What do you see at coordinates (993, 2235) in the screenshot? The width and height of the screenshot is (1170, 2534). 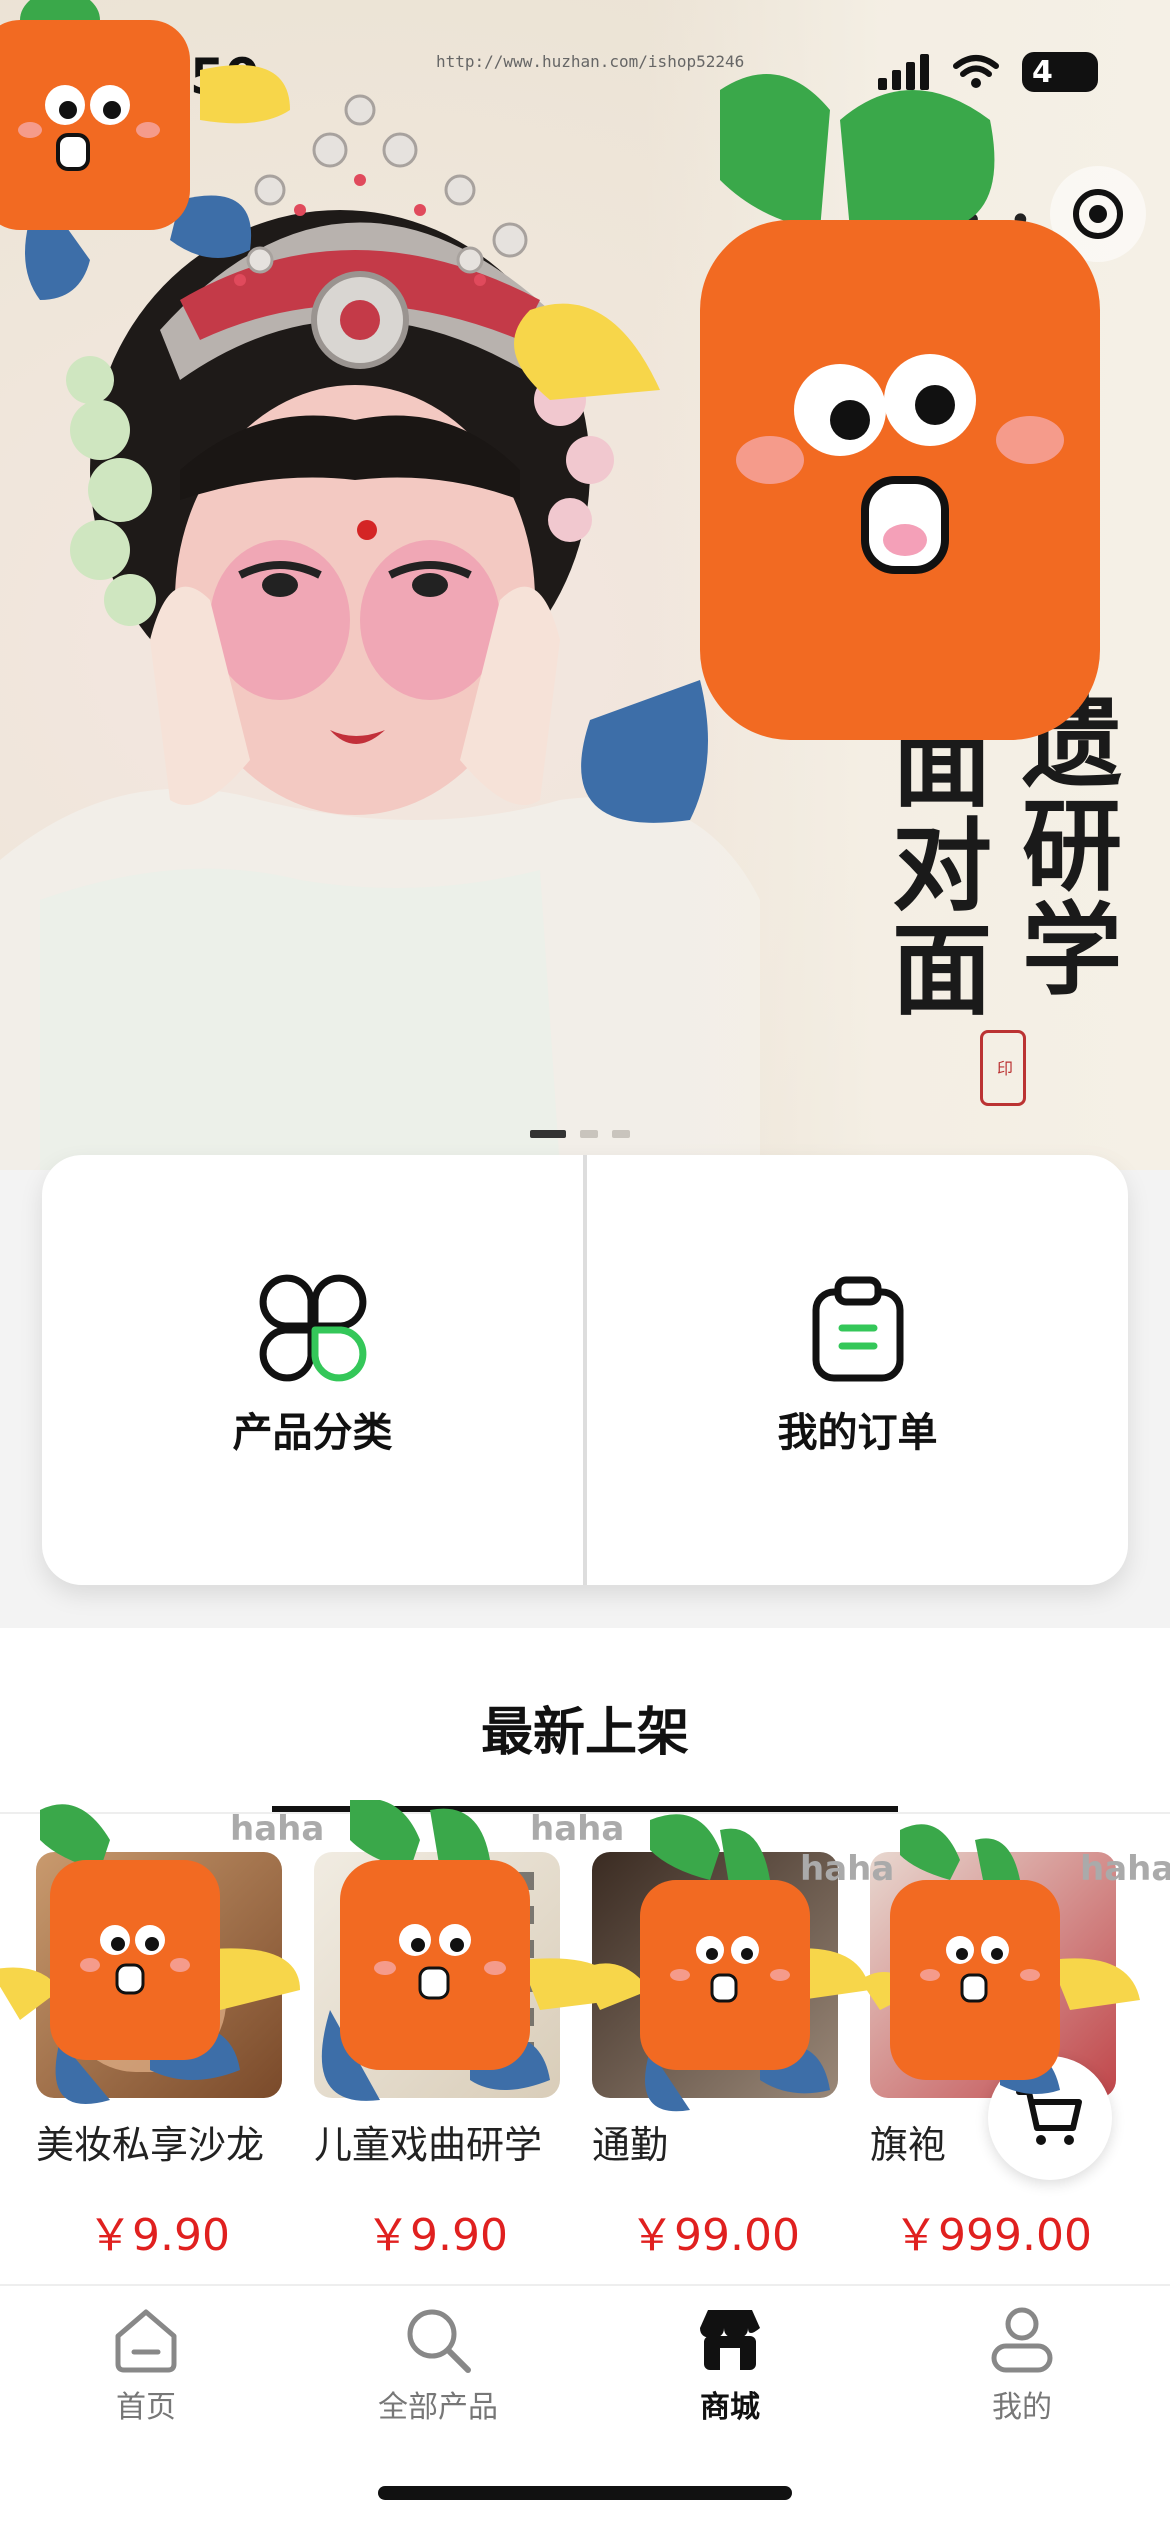 I see `product-price: ￥999.00` at bounding box center [993, 2235].